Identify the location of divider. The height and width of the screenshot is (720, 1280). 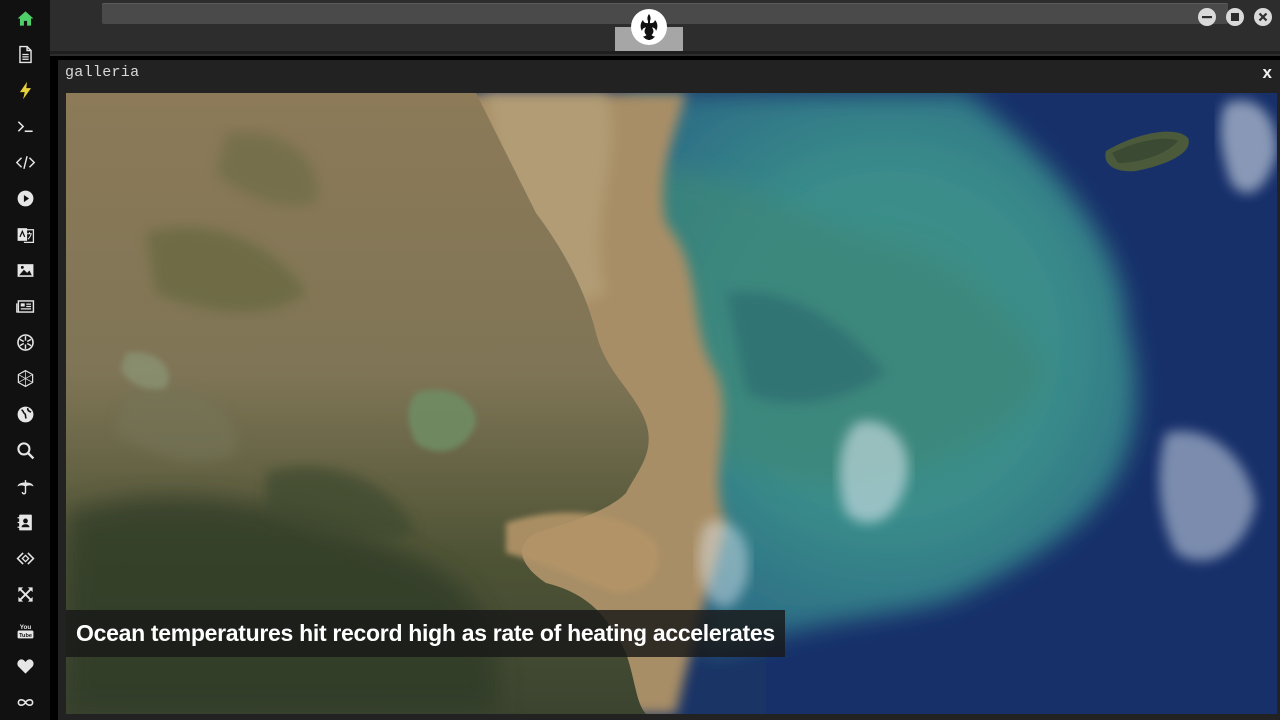
(665, 52).